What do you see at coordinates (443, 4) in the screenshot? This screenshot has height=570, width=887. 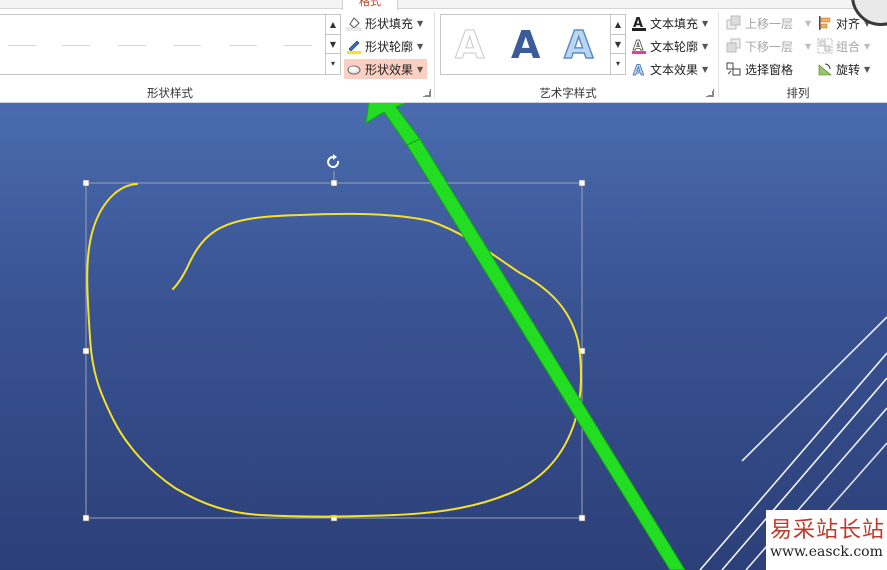 I see `ribbon-tab-strip` at bounding box center [443, 4].